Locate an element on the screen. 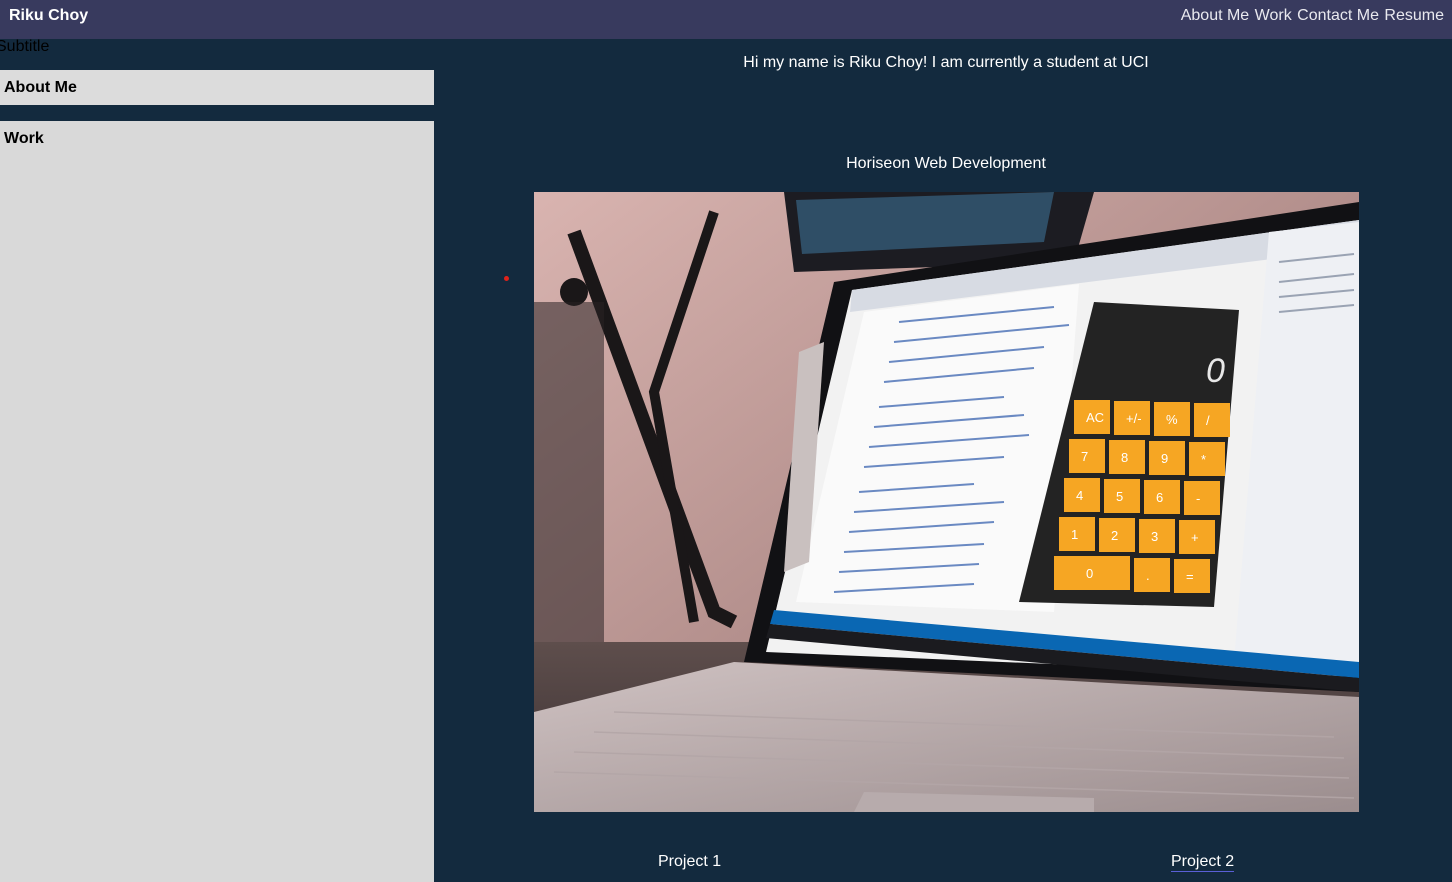 This screenshot has width=1452, height=882. project-title: Horiseon Web Development is located at coordinates (946, 163).